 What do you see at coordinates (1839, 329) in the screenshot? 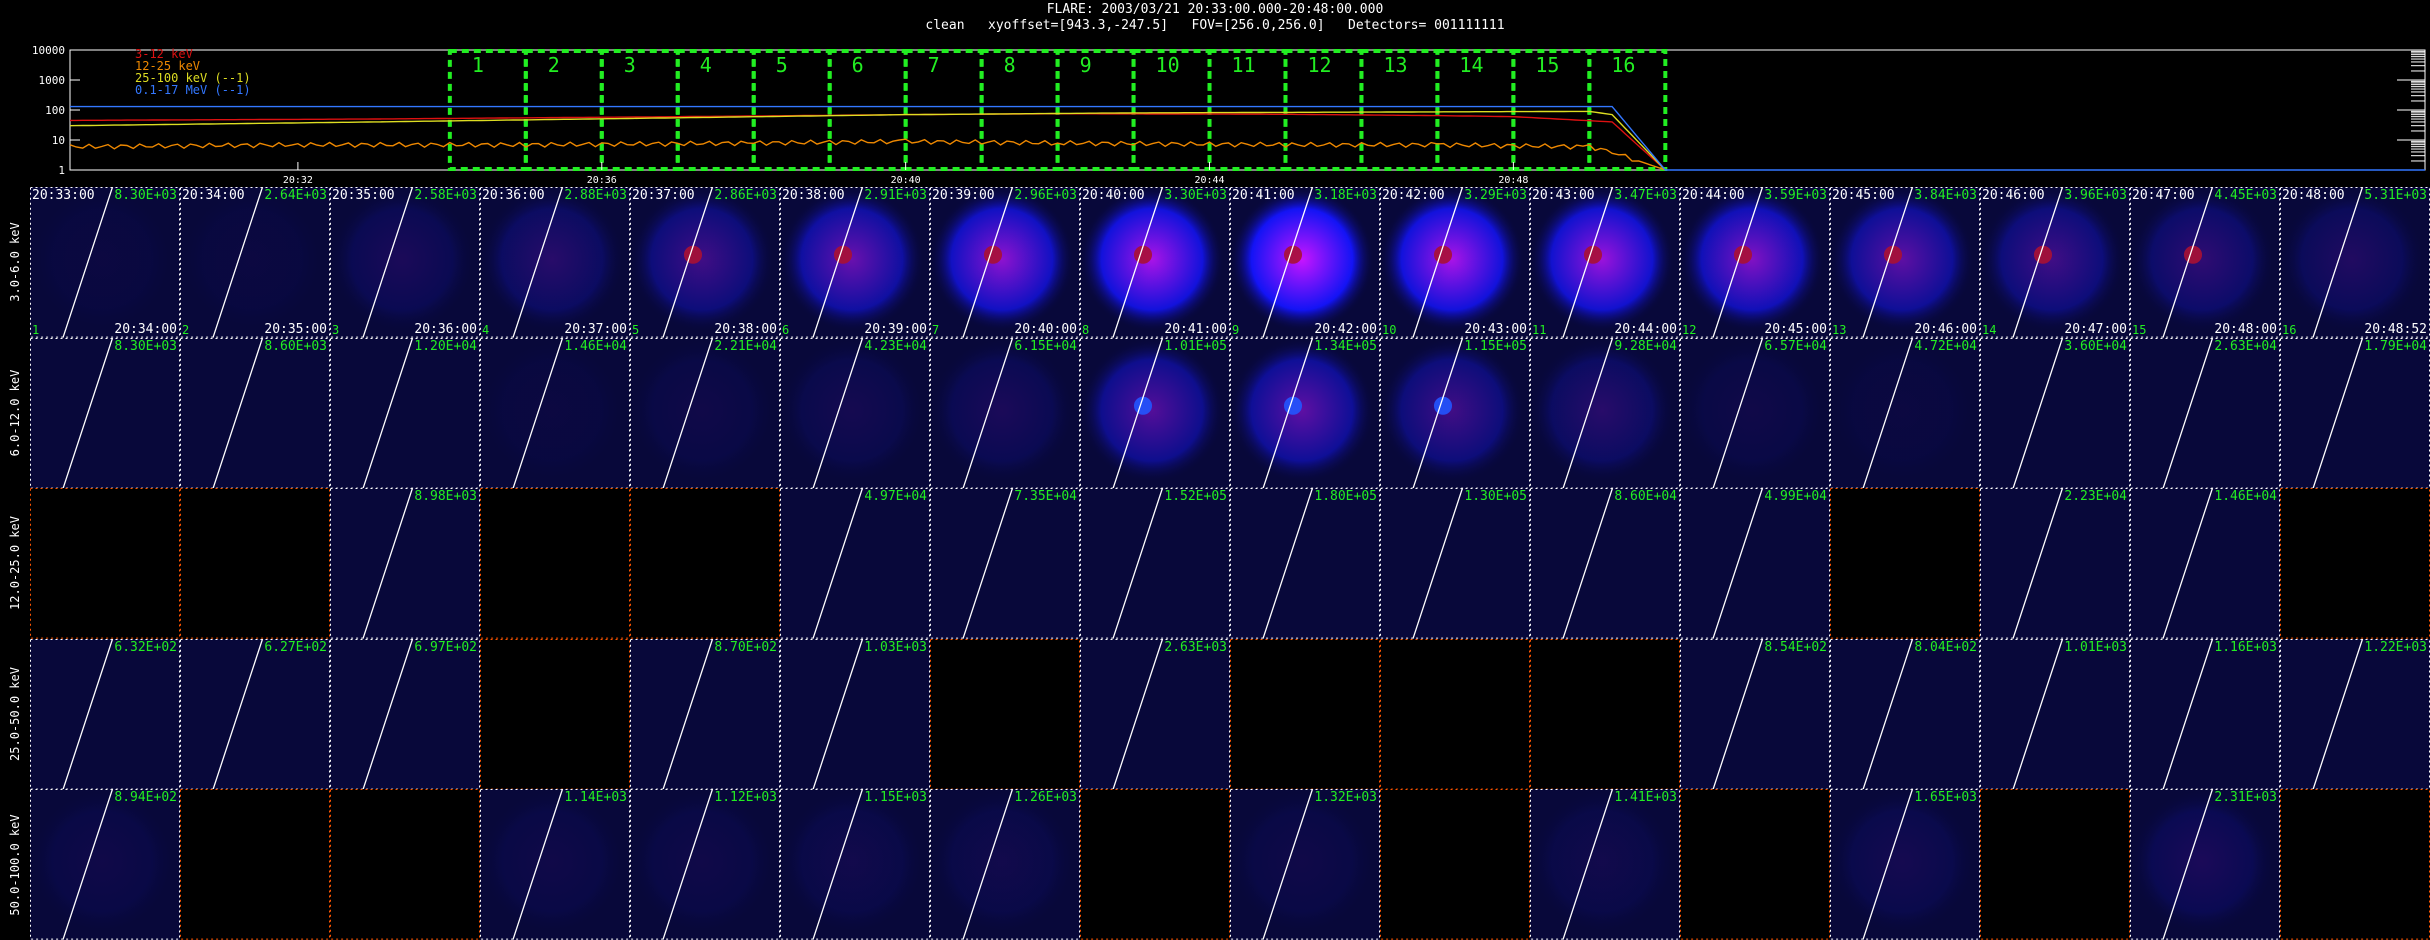
I see `interval-index-label: 13` at bounding box center [1839, 329].